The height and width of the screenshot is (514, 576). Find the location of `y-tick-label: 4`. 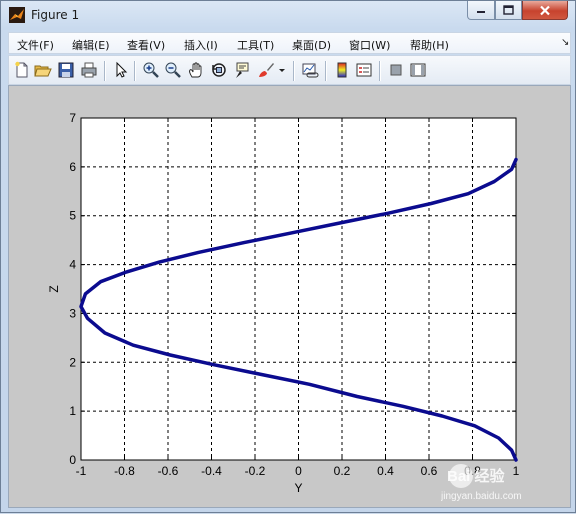

y-tick-label: 4 is located at coordinates (72, 265).